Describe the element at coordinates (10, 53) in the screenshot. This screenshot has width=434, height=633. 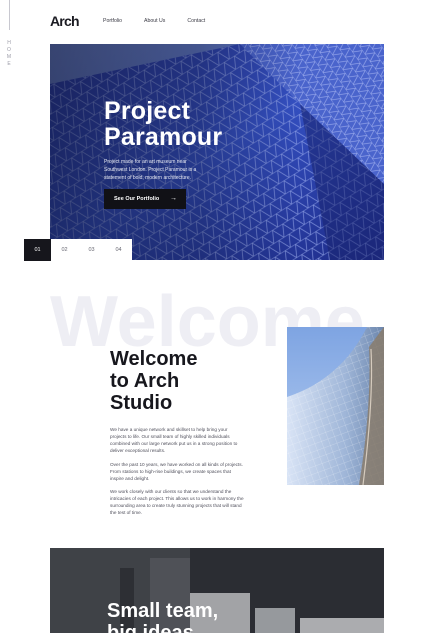
I see `side-rail-label: HOME` at that location.